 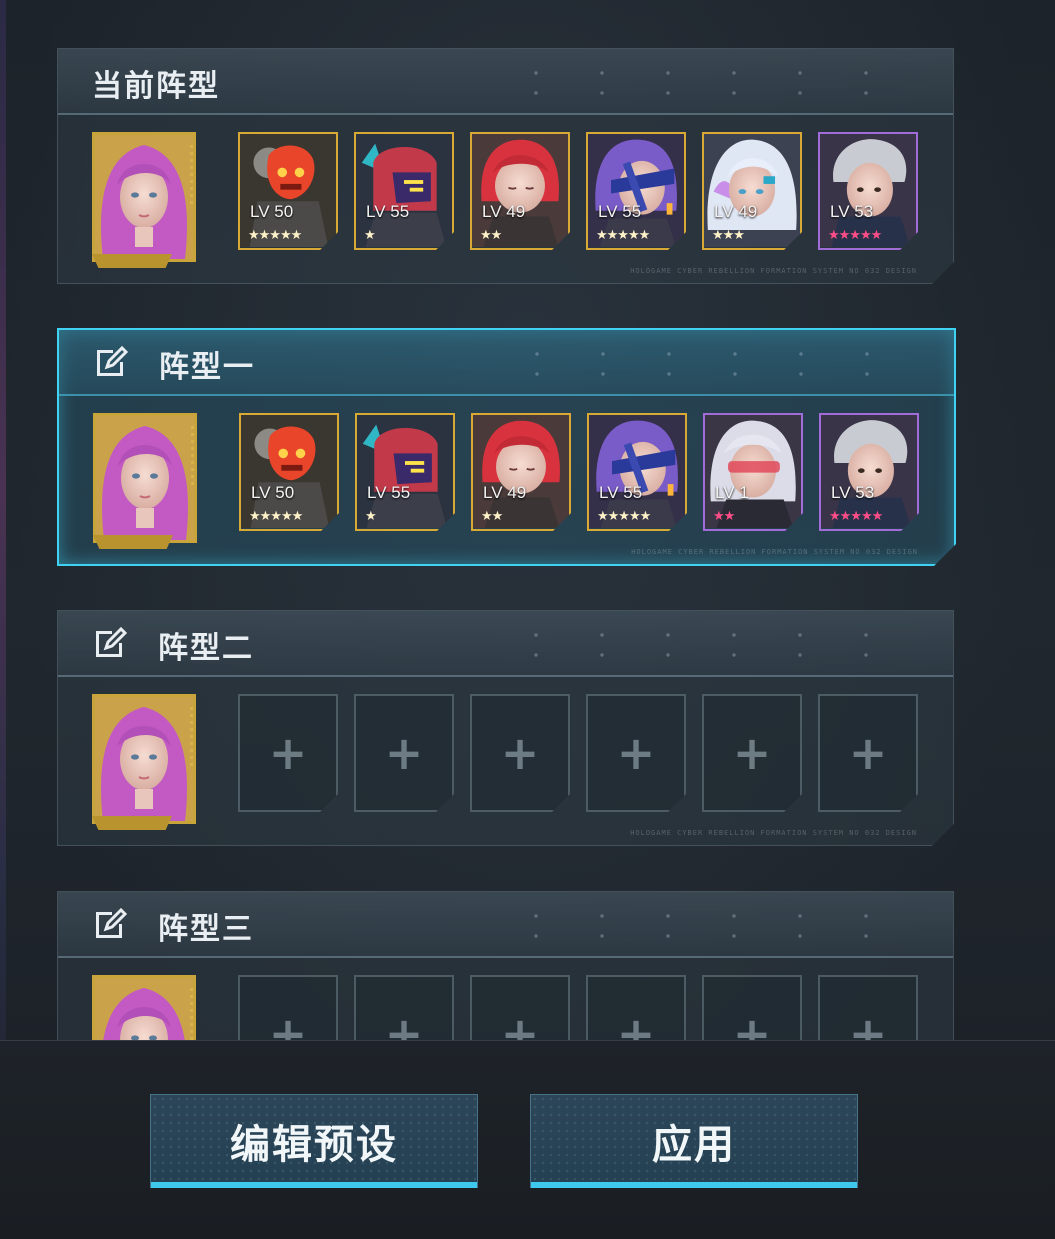 I want to click on hero-slot: LV 49 ★★★, so click(x=752, y=191).